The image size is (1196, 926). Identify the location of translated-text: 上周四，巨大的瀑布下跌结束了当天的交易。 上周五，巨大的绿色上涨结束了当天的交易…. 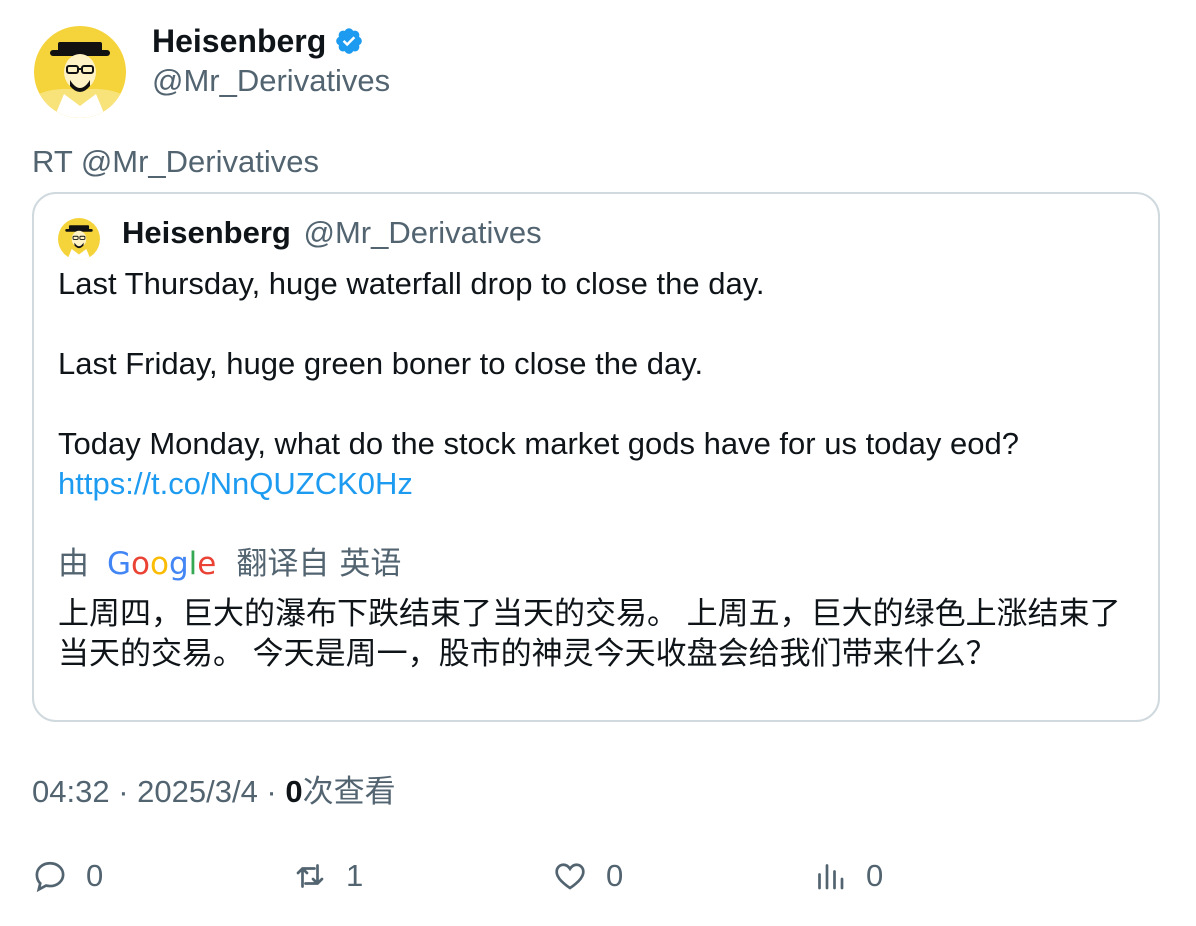
(589, 633).